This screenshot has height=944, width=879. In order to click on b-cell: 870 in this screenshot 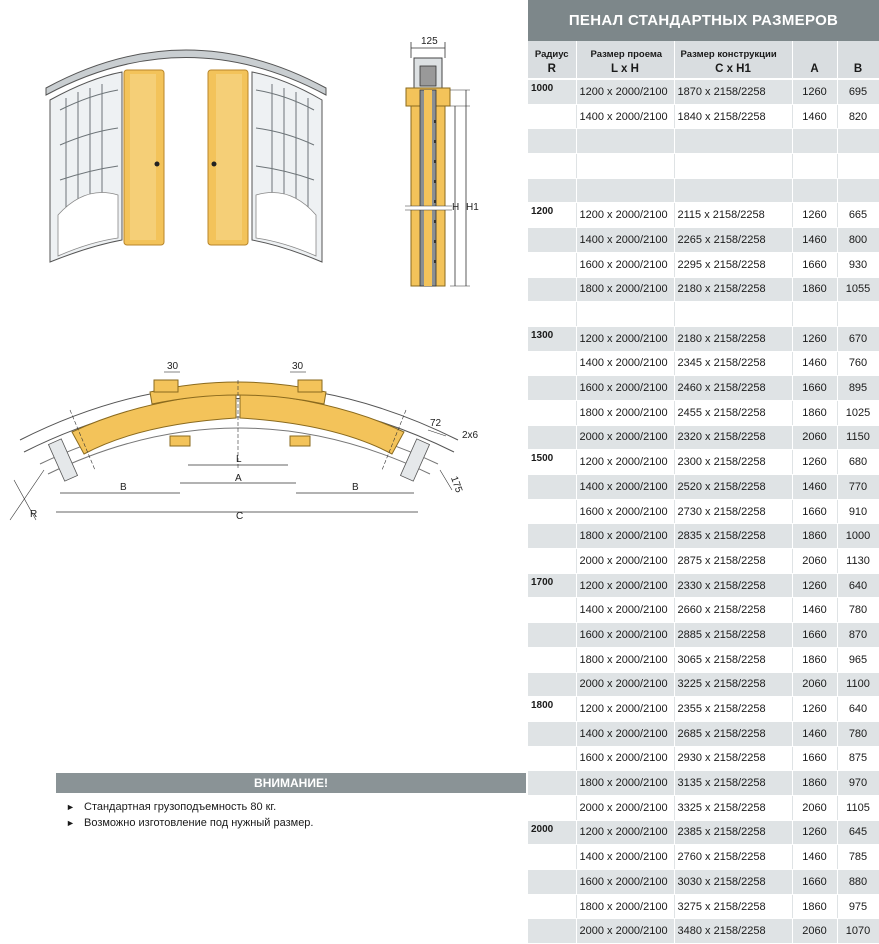, I will do `click(858, 635)`.